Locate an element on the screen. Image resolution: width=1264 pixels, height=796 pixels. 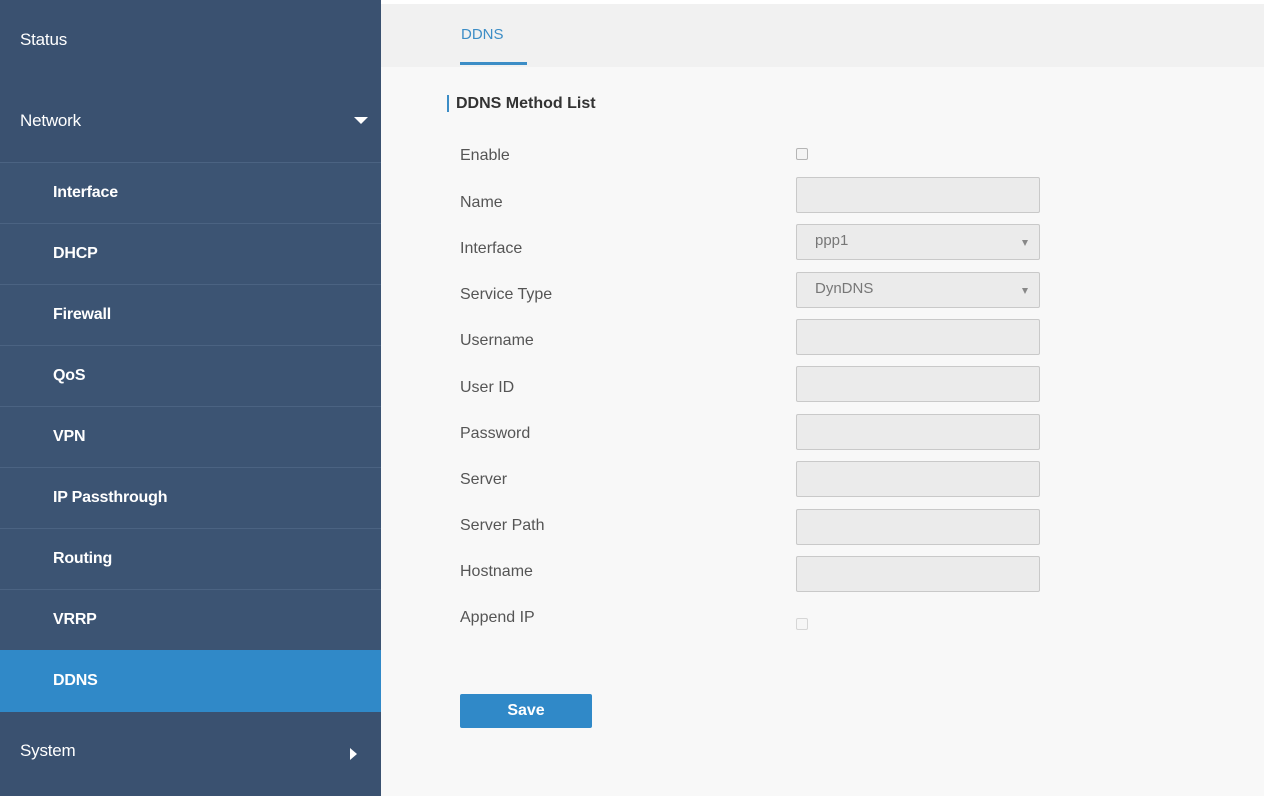
tab-active-indicator is located at coordinates (493, 63).